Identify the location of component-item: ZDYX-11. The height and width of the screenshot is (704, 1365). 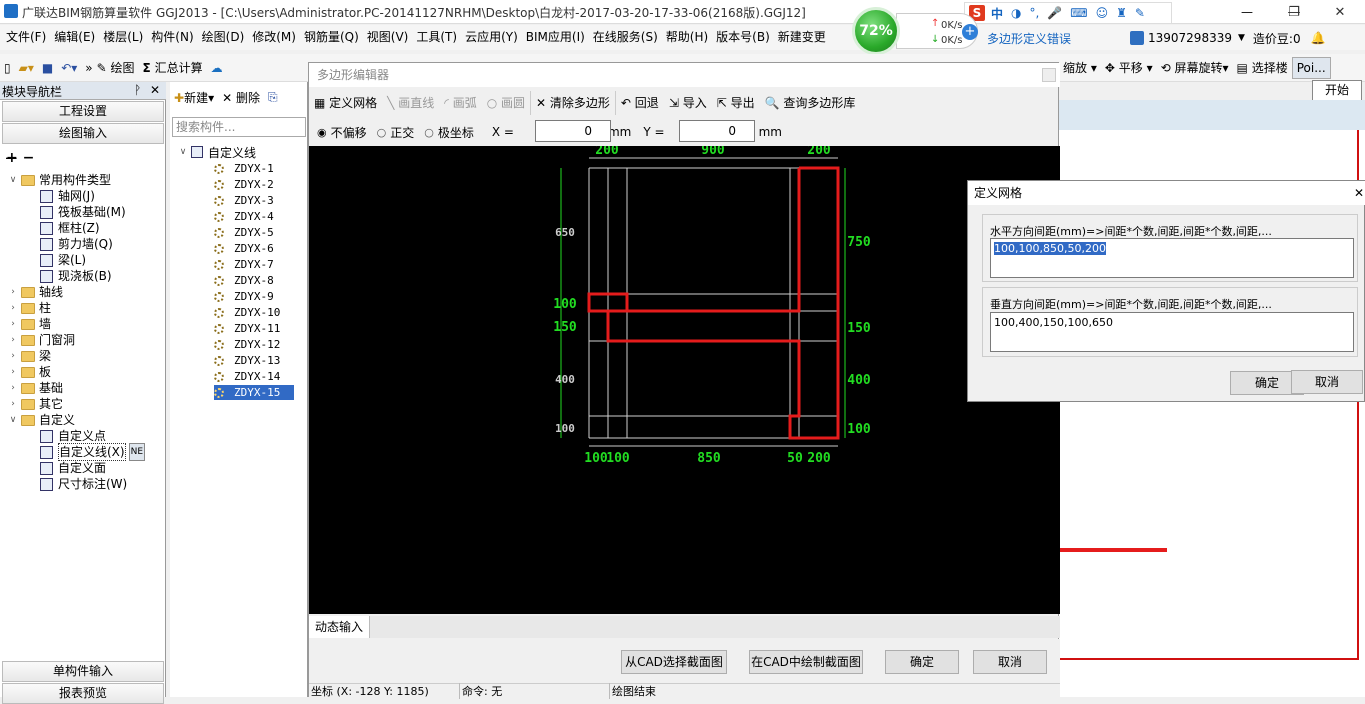
(247, 328).